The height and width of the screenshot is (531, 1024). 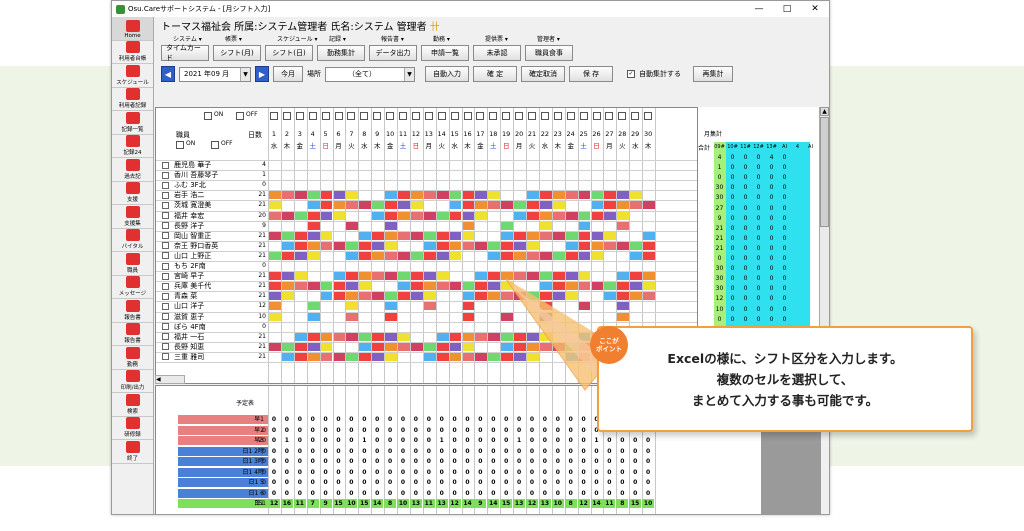 I want to click on prev-month-button: ◀, so click(x=168, y=74).